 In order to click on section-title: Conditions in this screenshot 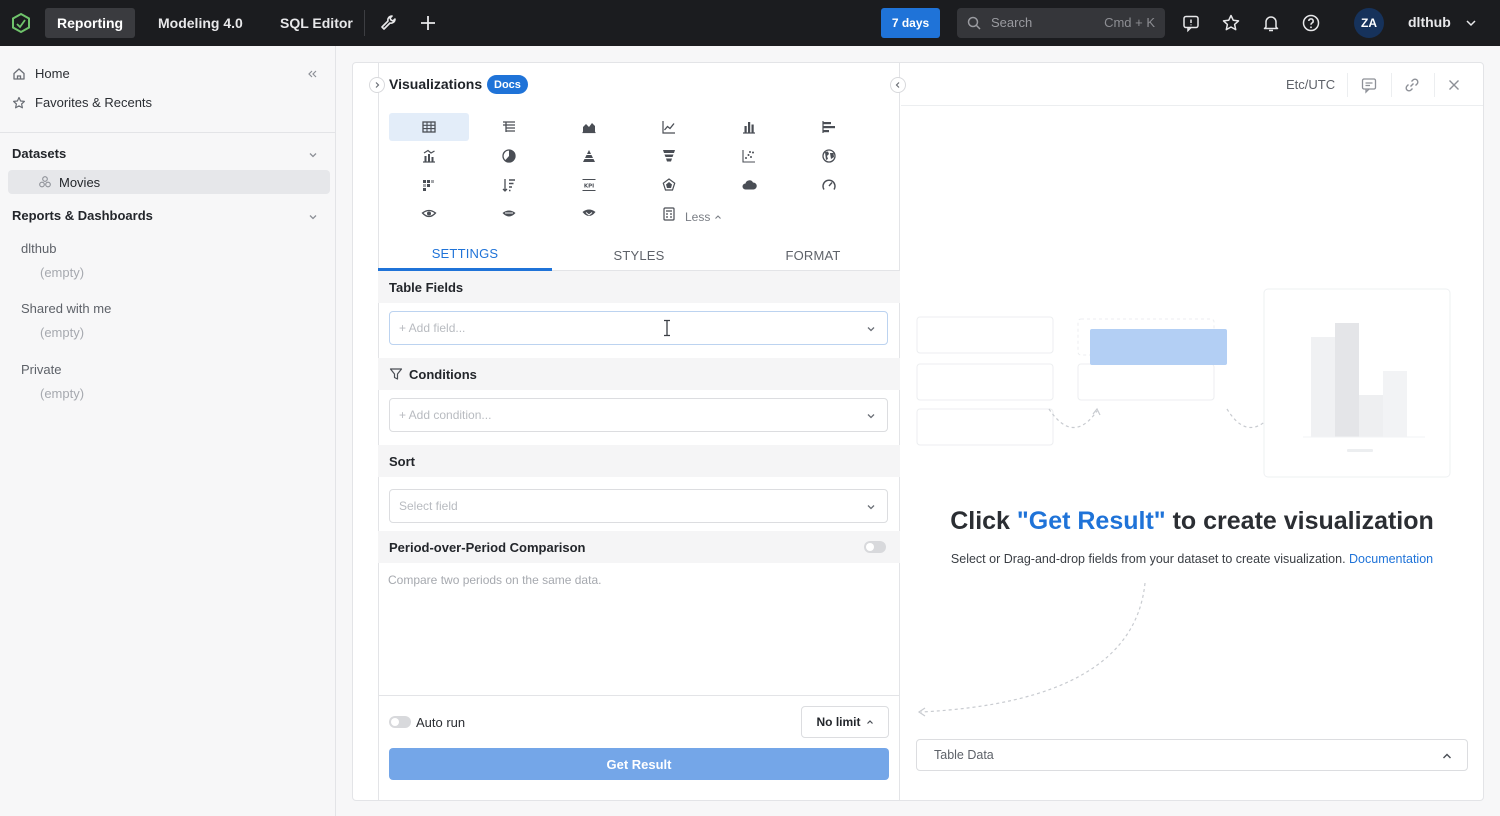, I will do `click(443, 374)`.